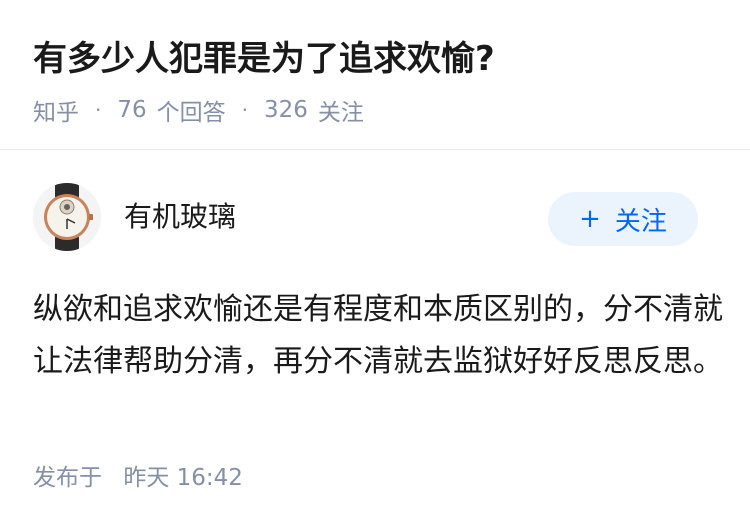 Image resolution: width=750 pixels, height=530 pixels. What do you see at coordinates (341, 110) in the screenshot?
I see `follower-count-label: 关注` at bounding box center [341, 110].